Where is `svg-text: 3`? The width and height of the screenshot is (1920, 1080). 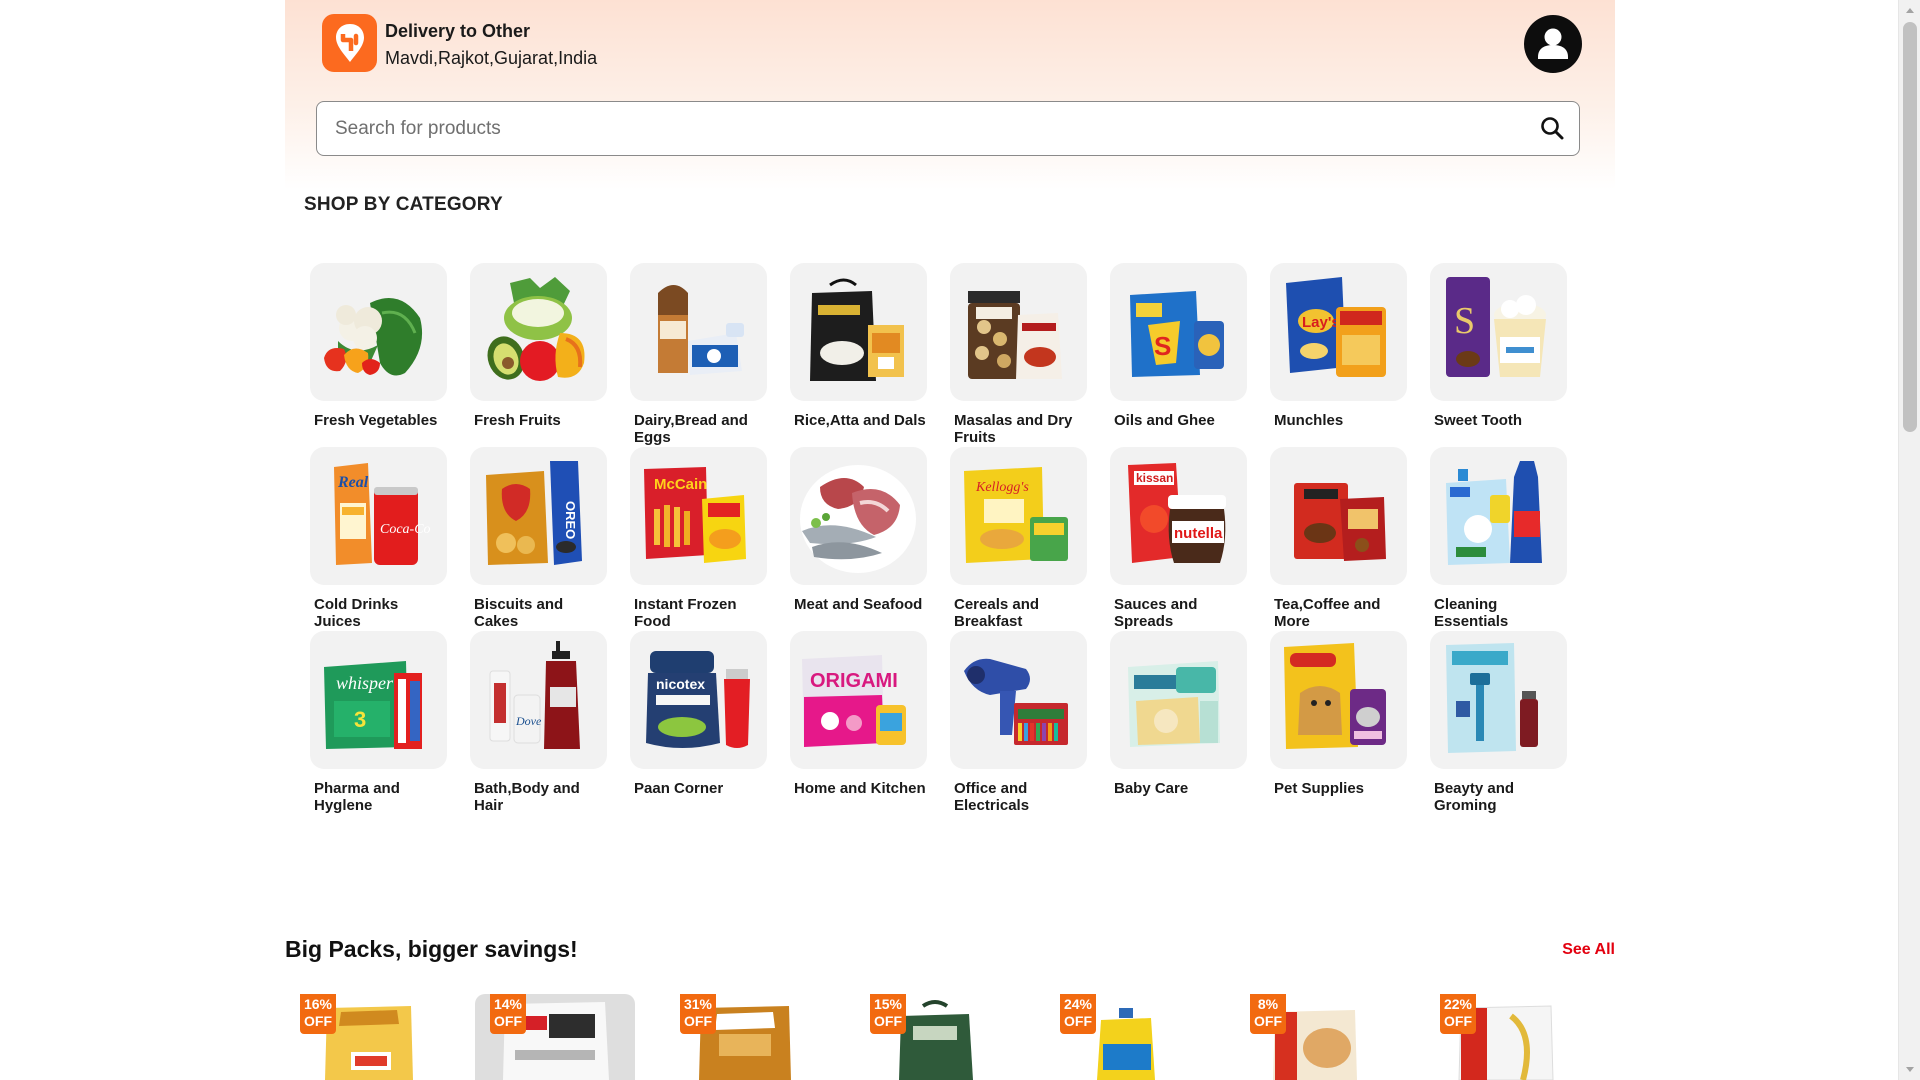
svg-text: 3 is located at coordinates (360, 719).